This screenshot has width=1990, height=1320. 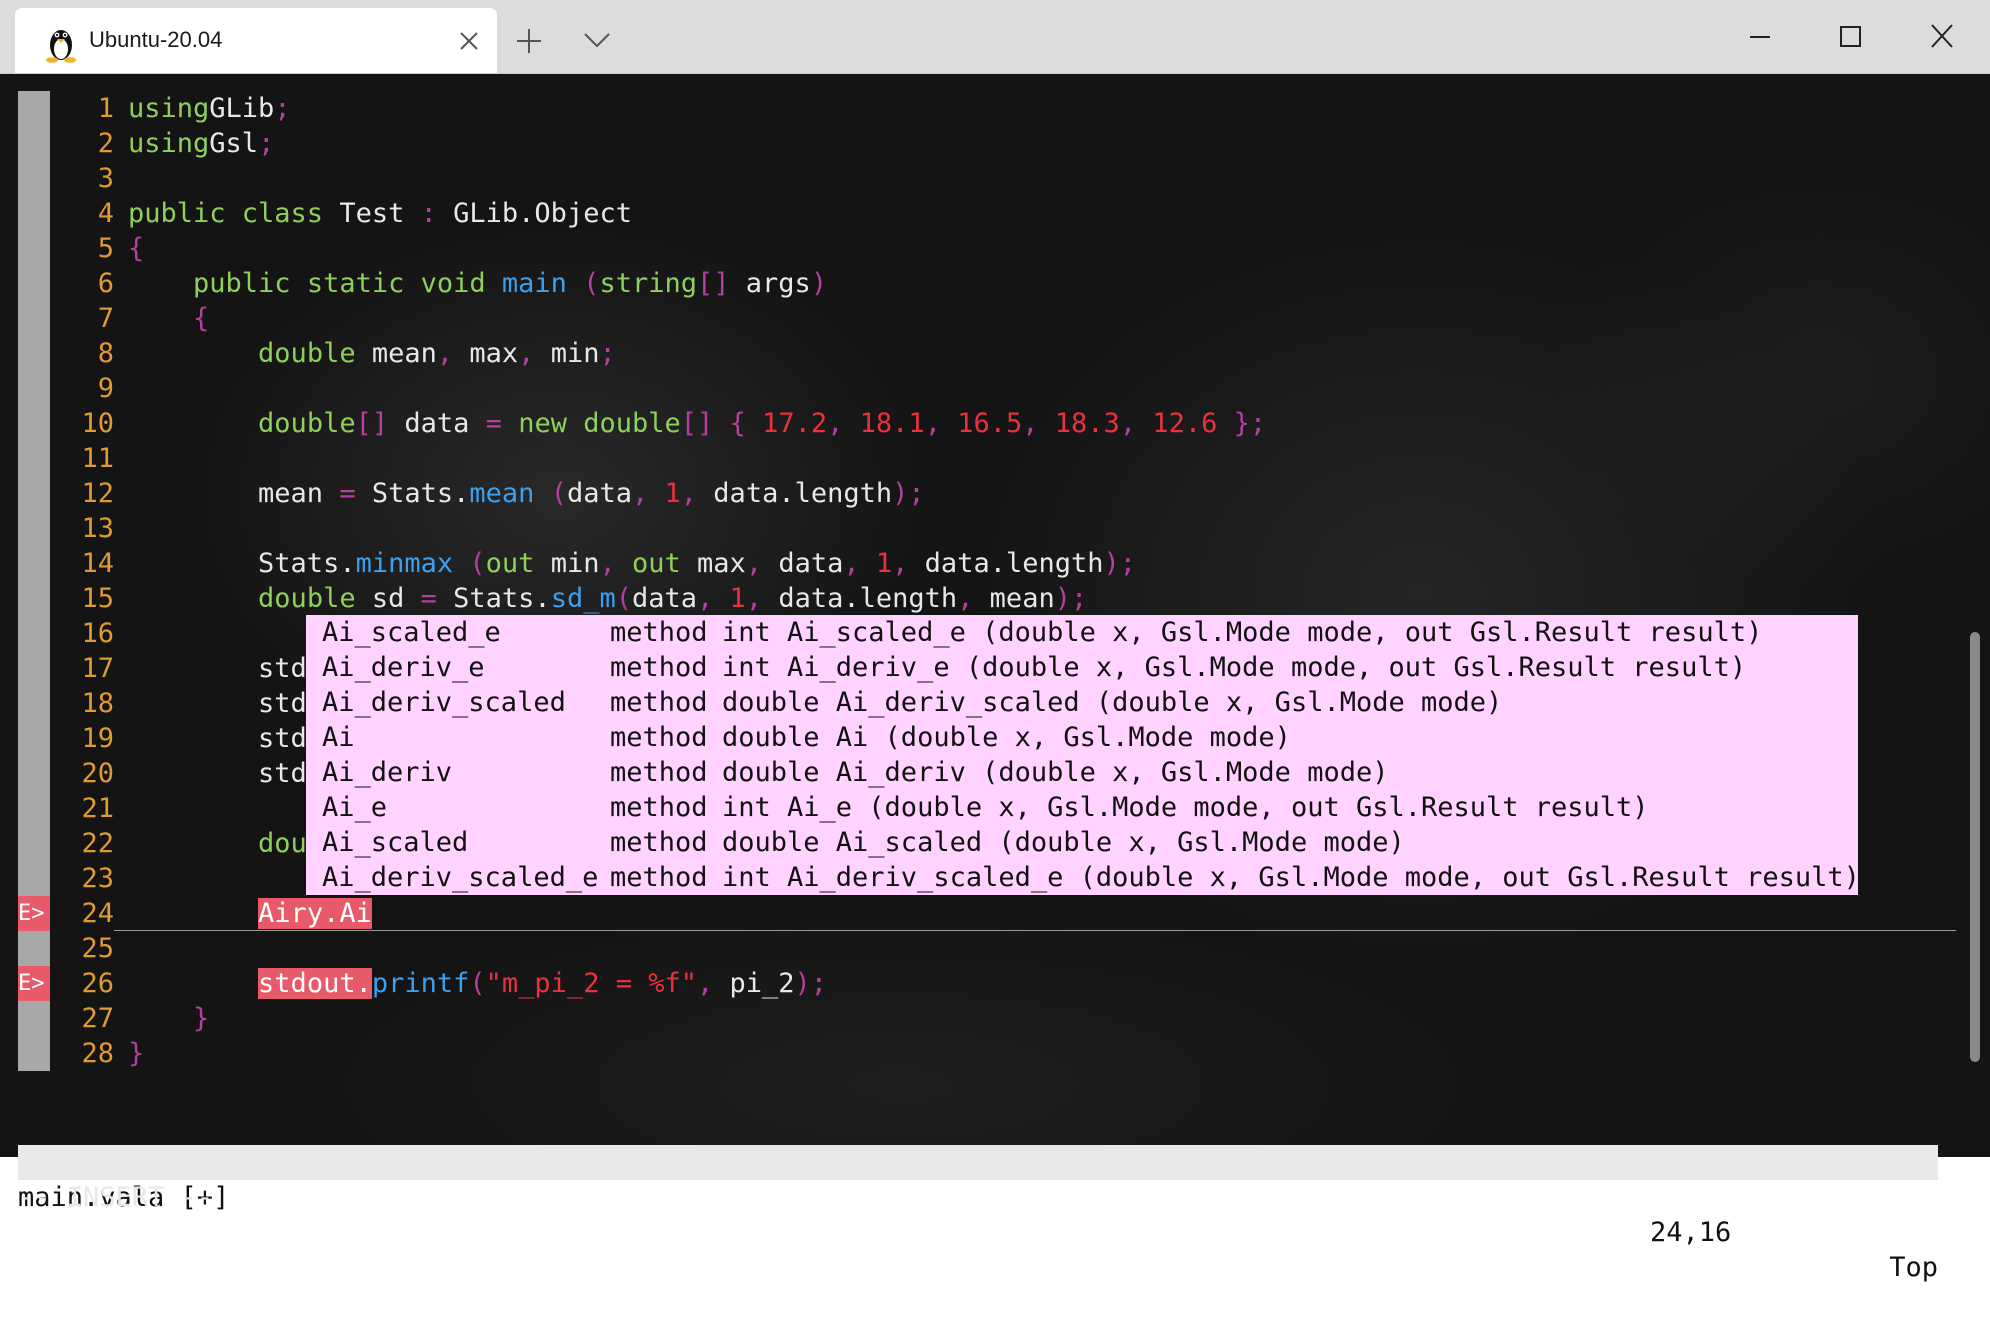 I want to click on line-number: 5, so click(x=105, y=248).